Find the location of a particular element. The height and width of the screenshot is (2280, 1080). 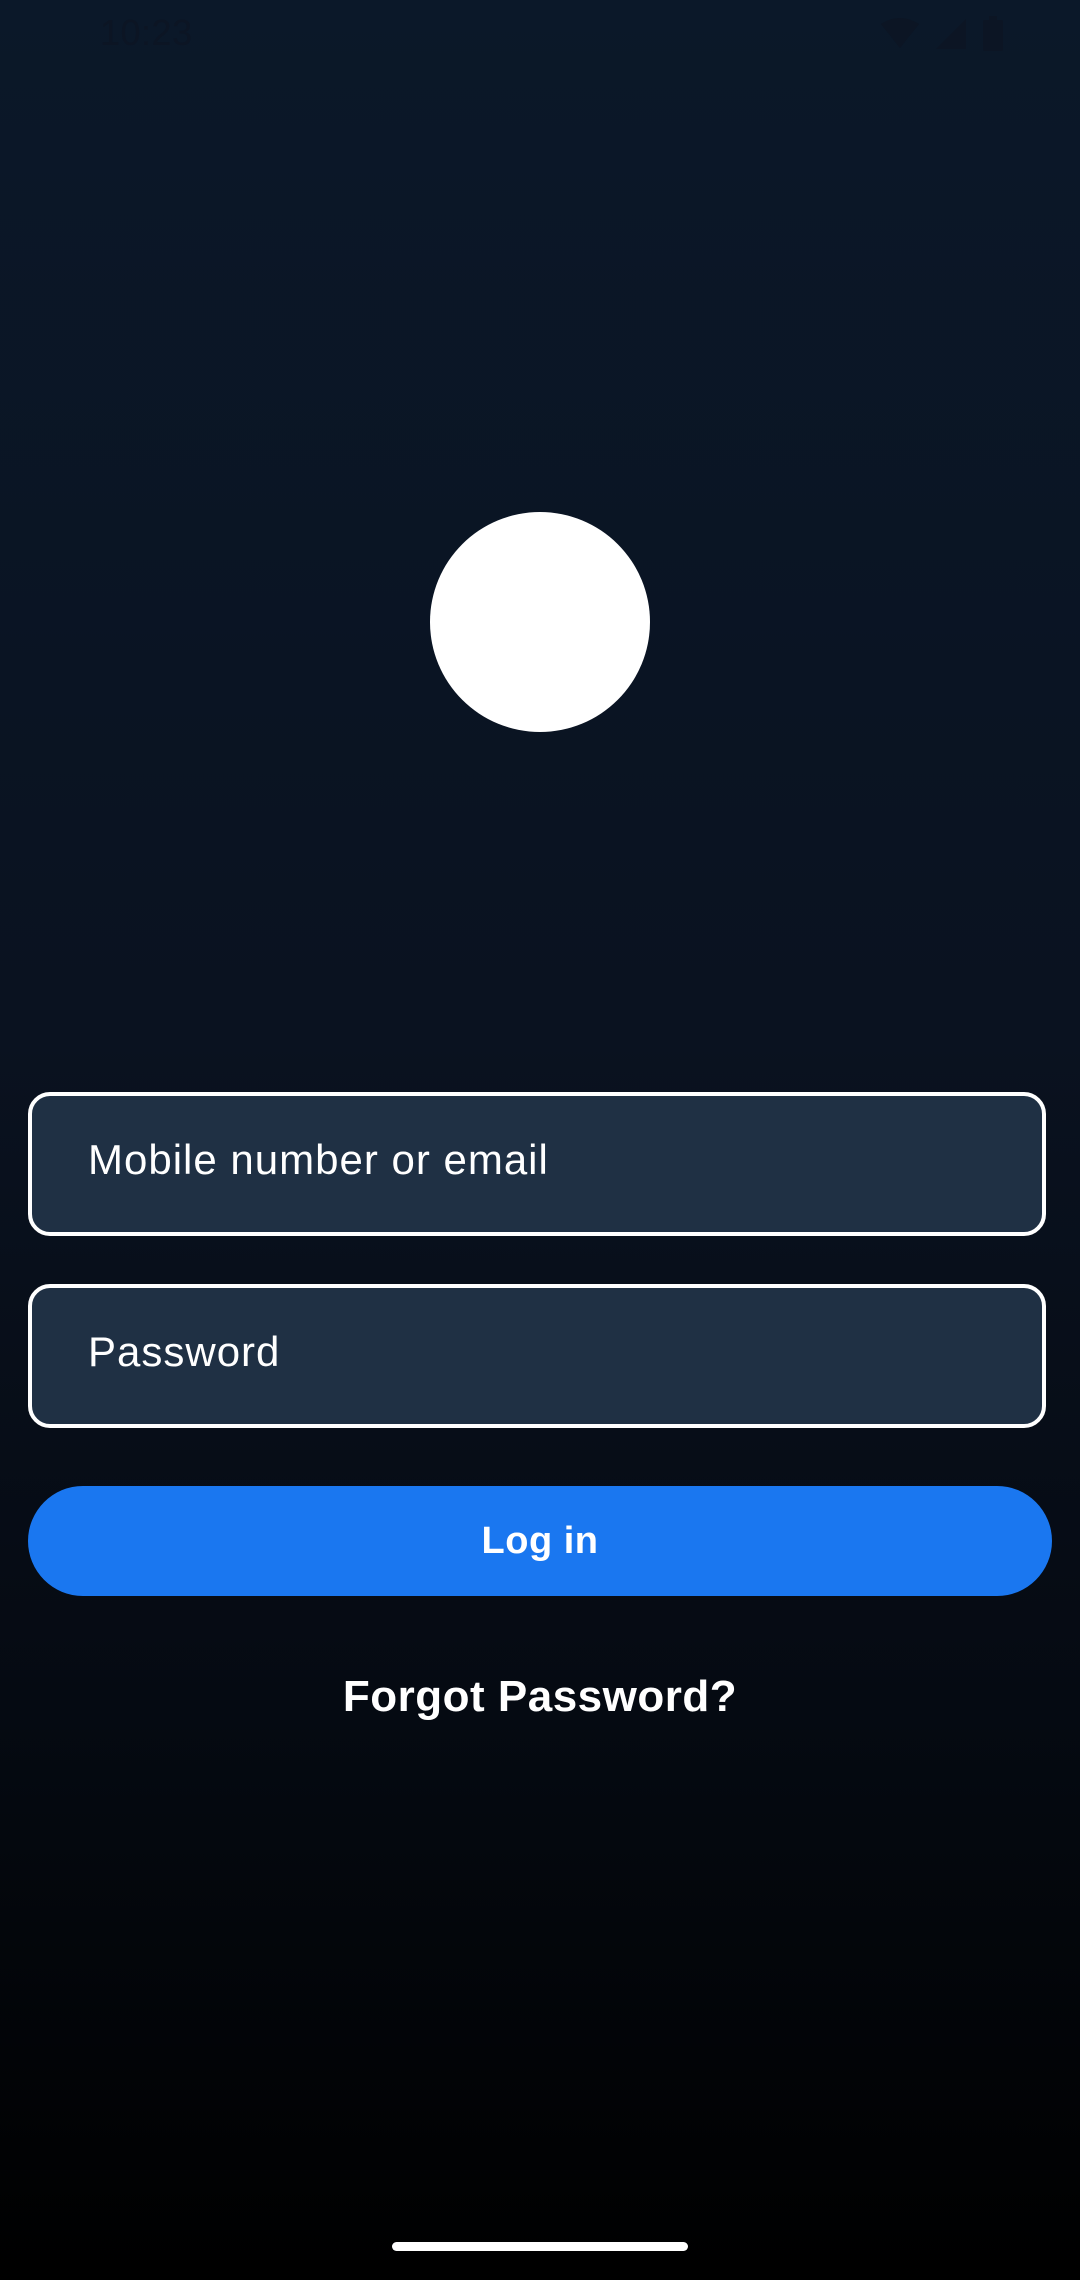

email-input is located at coordinates (565, 1160).